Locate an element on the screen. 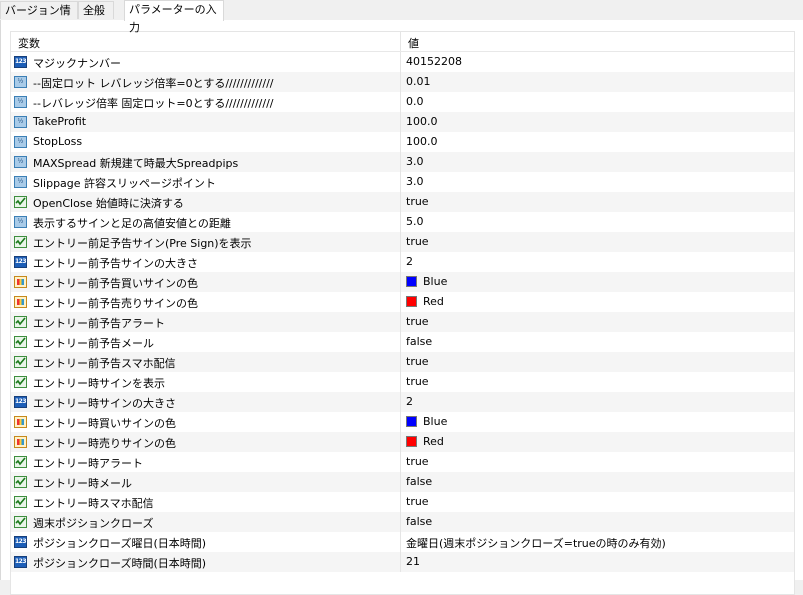 The image size is (803, 595). parameter-name: 表示するサインと足の高値安値との距離 is located at coordinates (132, 223).